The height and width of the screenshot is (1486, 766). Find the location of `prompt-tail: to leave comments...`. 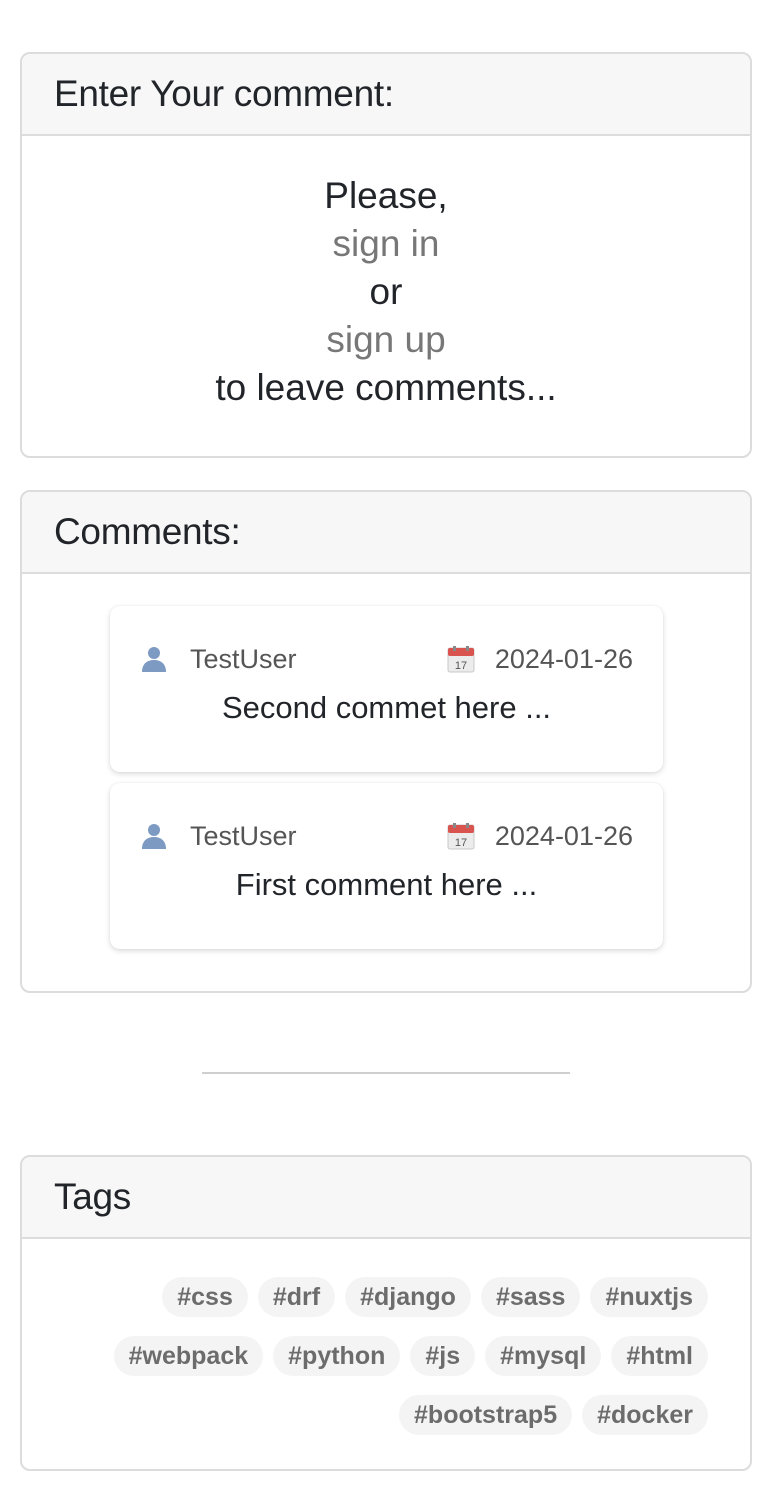

prompt-tail: to leave comments... is located at coordinates (386, 387).